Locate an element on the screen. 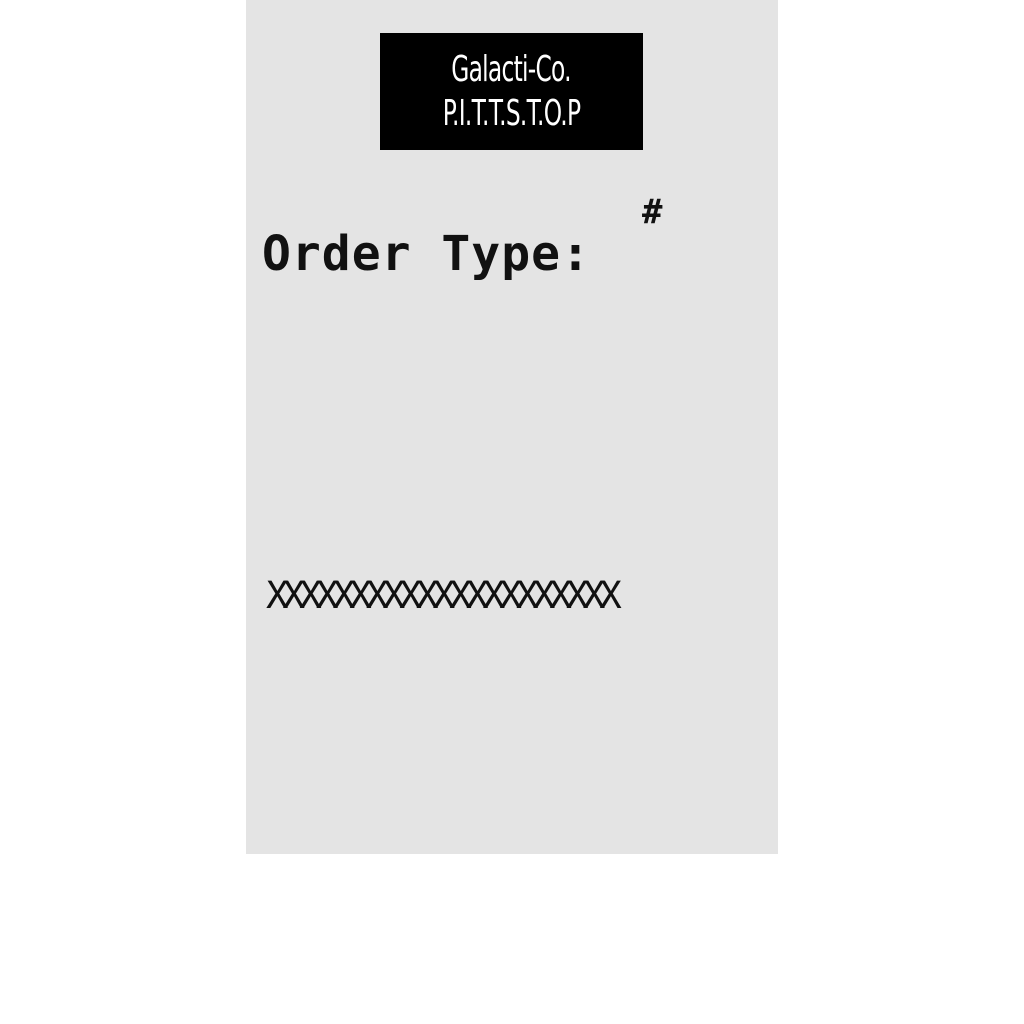 Image resolution: width=1024 pixels, height=1024 pixels. brand-logo: Galacti-Co. P.I.T.T.S.T.O.P is located at coordinates (511, 91).